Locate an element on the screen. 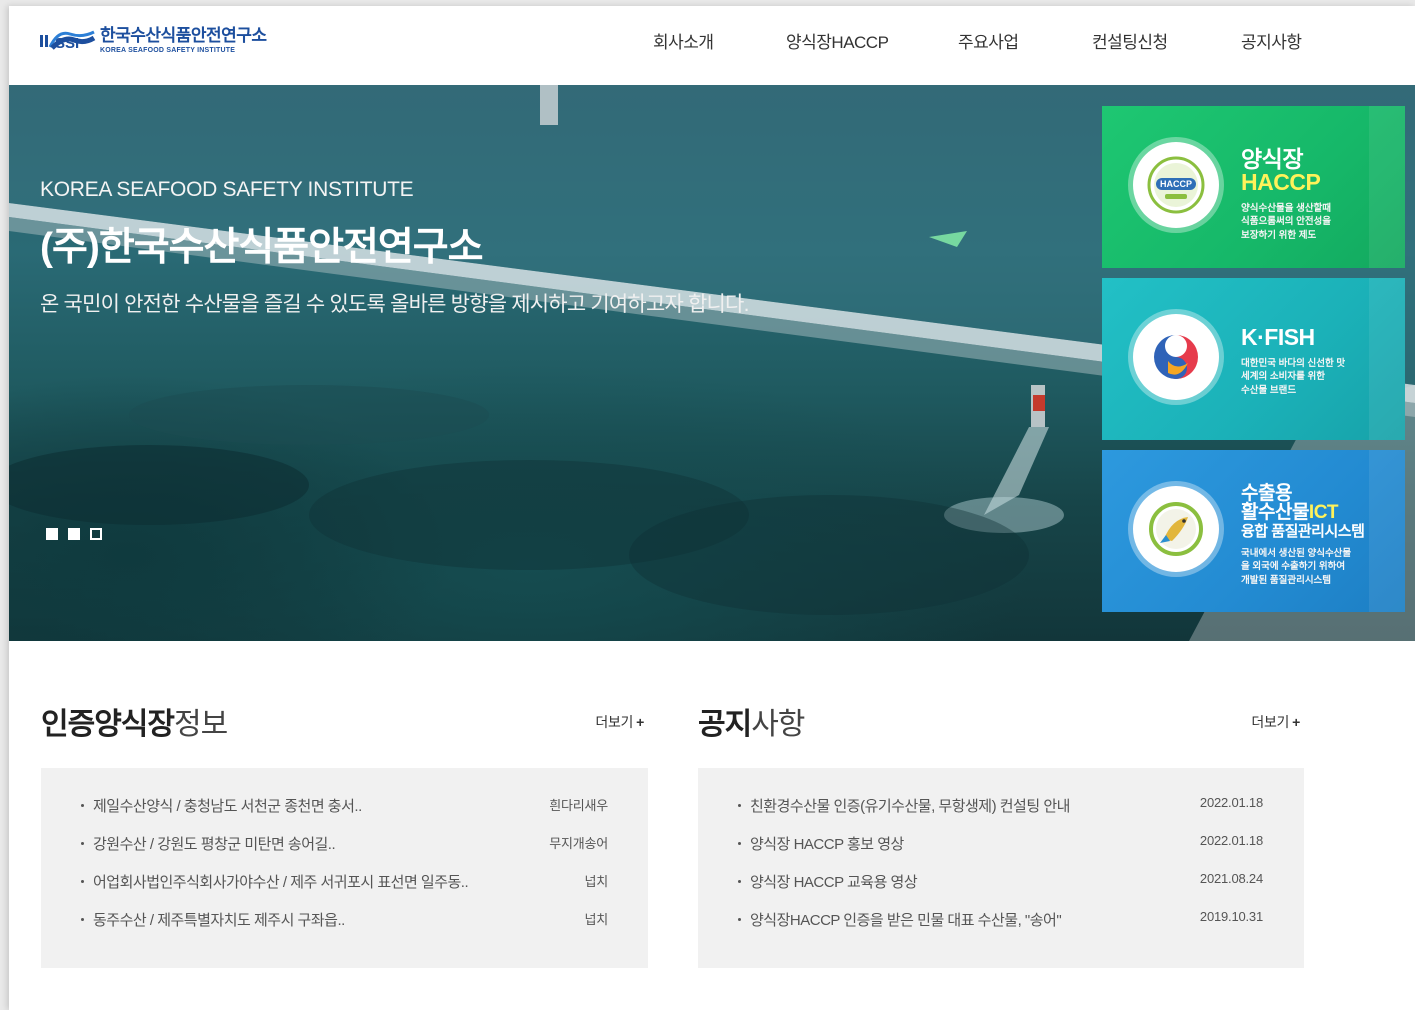 The height and width of the screenshot is (1010, 1415). notices-more-label: 더보기 is located at coordinates (1270, 722).